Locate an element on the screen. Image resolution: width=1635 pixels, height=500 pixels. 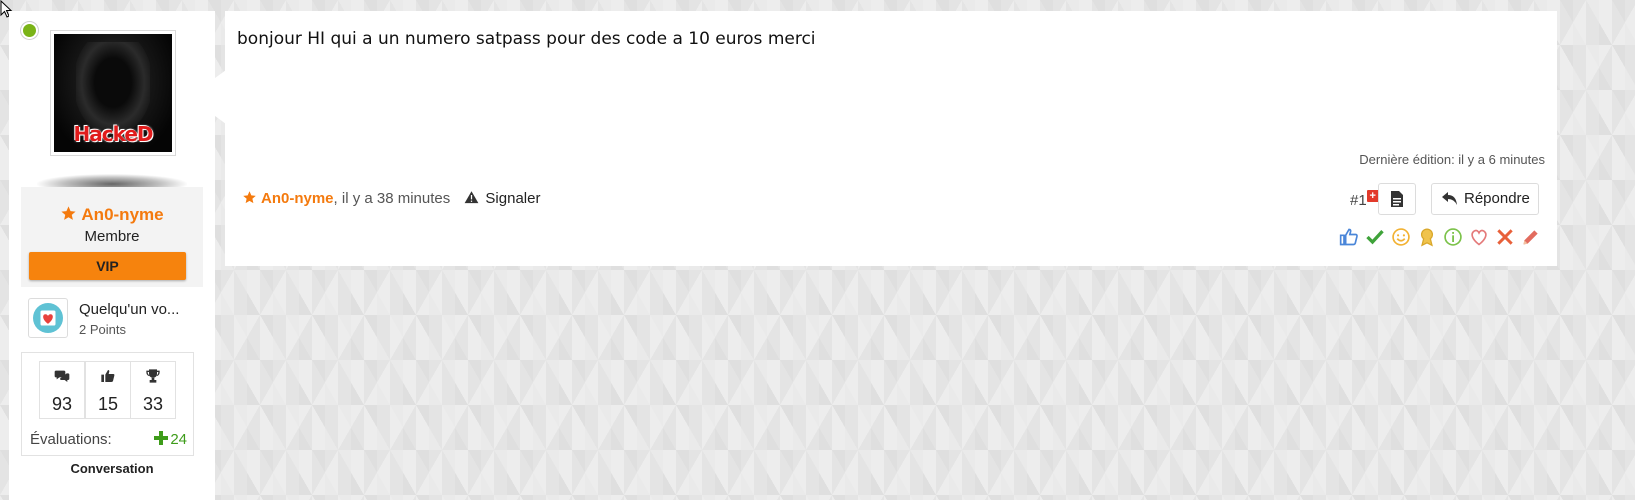
report-link: Signaler is located at coordinates (502, 198).